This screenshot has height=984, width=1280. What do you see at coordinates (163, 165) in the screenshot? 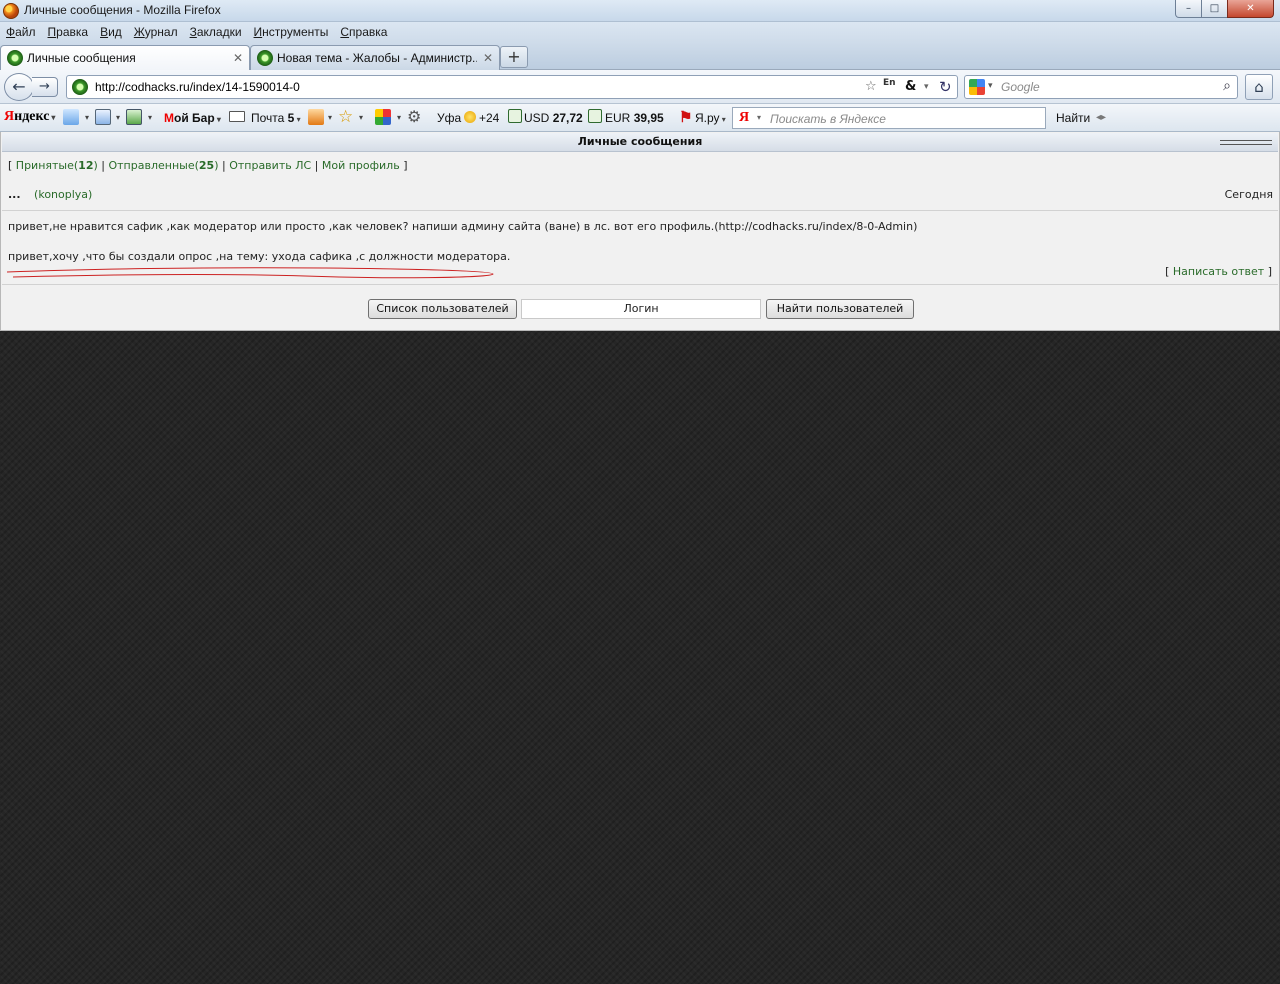
I see `sent-link: Отправленные(25)` at bounding box center [163, 165].